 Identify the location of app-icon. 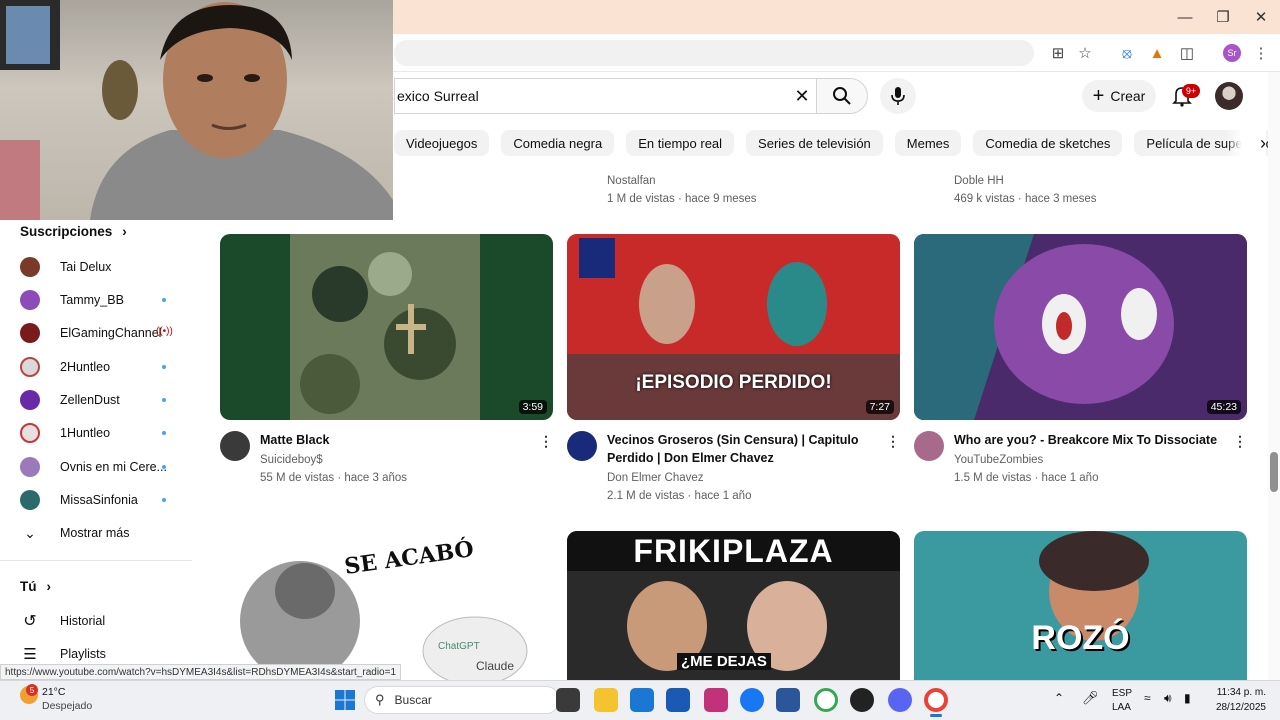
(862, 700).